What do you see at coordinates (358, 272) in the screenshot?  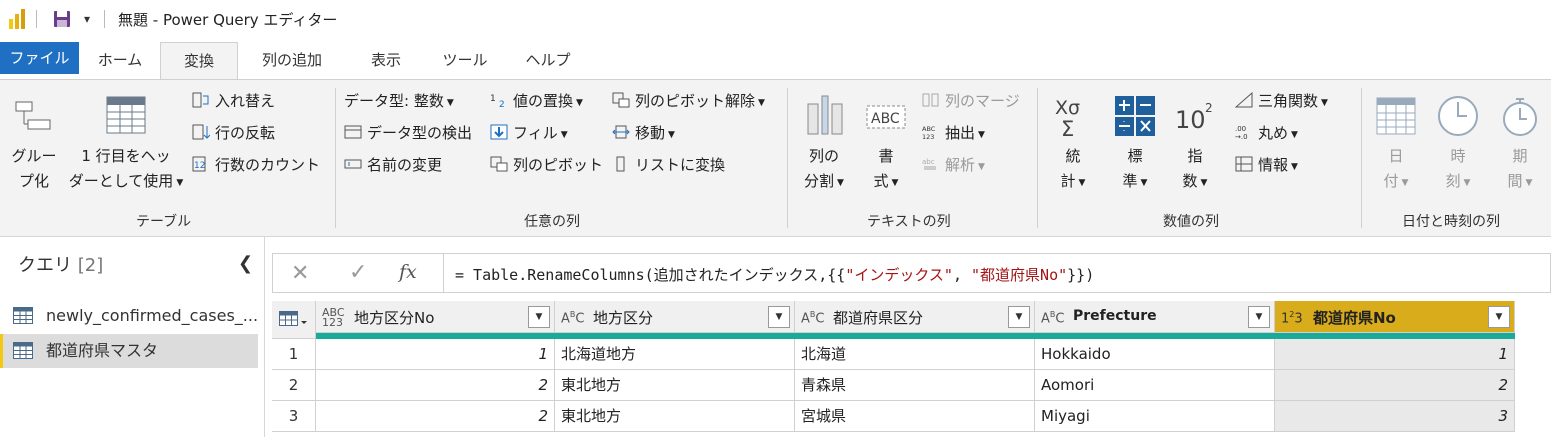 I see `commit-formula-icon: ✓` at bounding box center [358, 272].